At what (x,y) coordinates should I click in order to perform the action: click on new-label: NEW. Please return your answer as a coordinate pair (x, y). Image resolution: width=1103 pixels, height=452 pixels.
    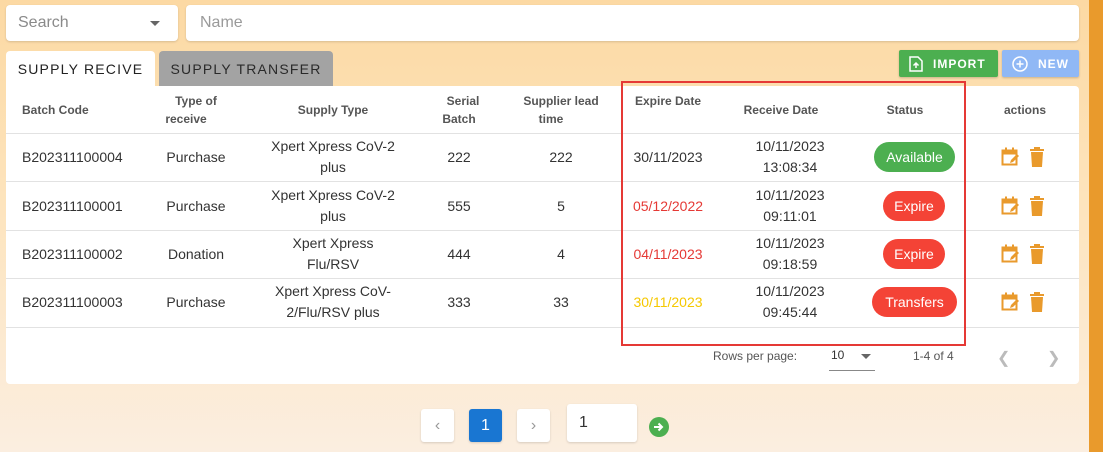
    Looking at the image, I should click on (1053, 63).